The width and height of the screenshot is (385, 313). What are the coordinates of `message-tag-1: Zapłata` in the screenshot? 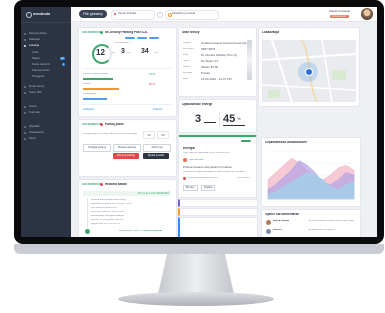 It's located at (208, 188).